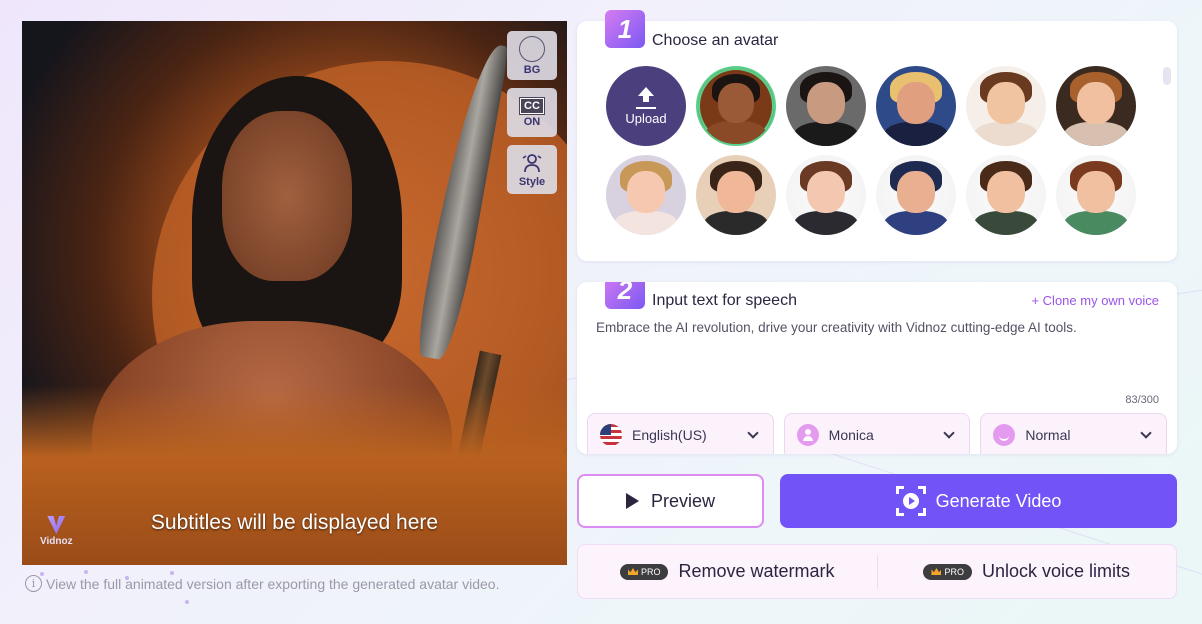 The width and height of the screenshot is (1202, 624). I want to click on preview-tools: BG CC ON Style, so click(532, 112).